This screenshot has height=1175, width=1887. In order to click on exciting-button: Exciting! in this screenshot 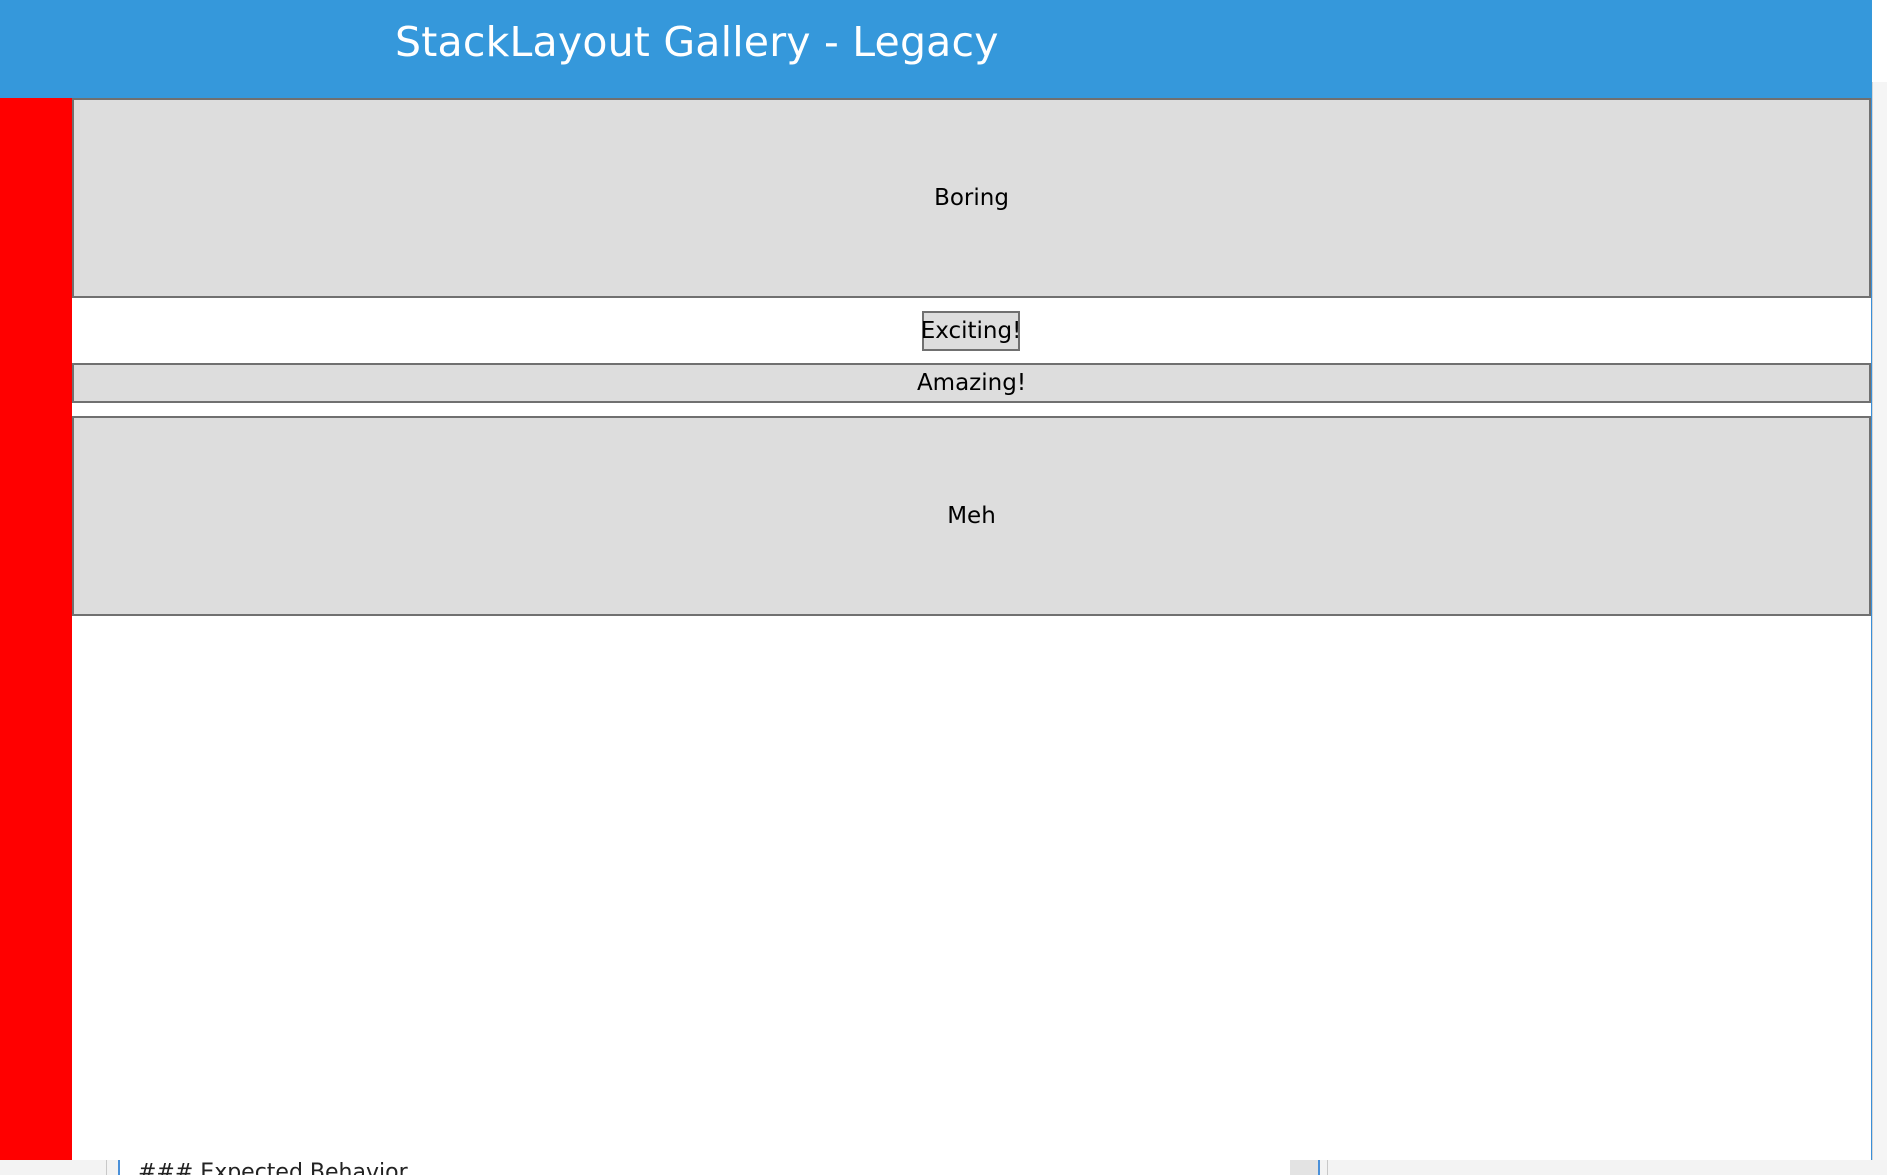, I will do `click(971, 331)`.